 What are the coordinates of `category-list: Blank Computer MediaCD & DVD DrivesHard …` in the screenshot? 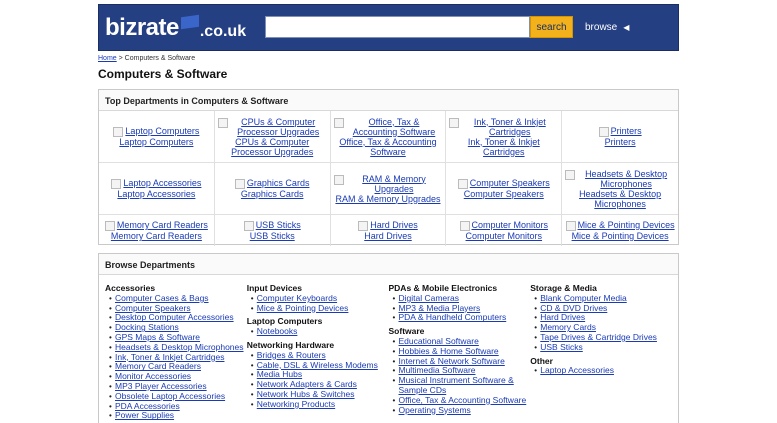 It's located at (603, 323).